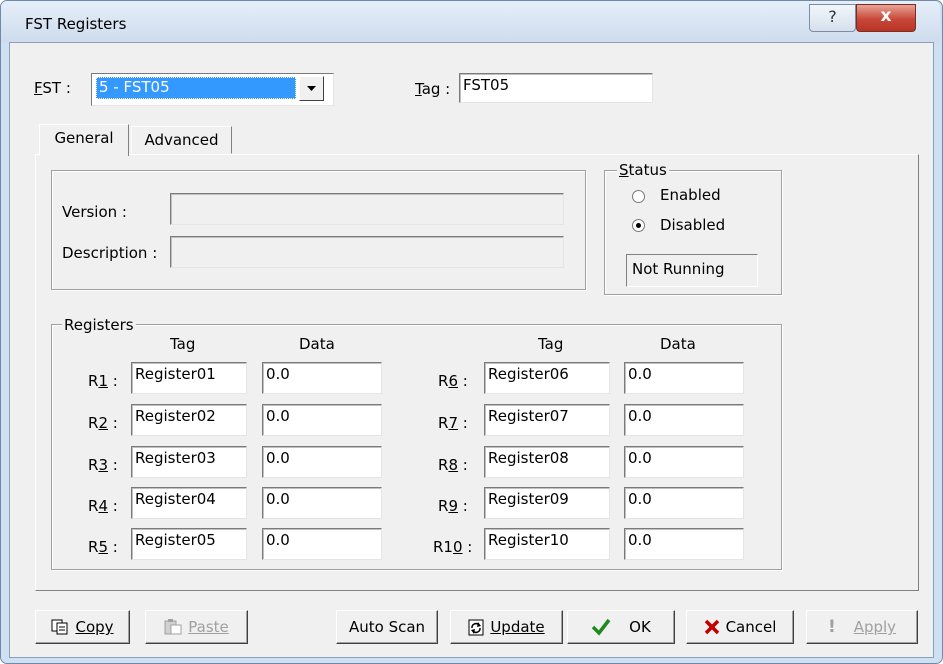 The image size is (943, 664). I want to click on r7-label: R7 :, so click(453, 423).